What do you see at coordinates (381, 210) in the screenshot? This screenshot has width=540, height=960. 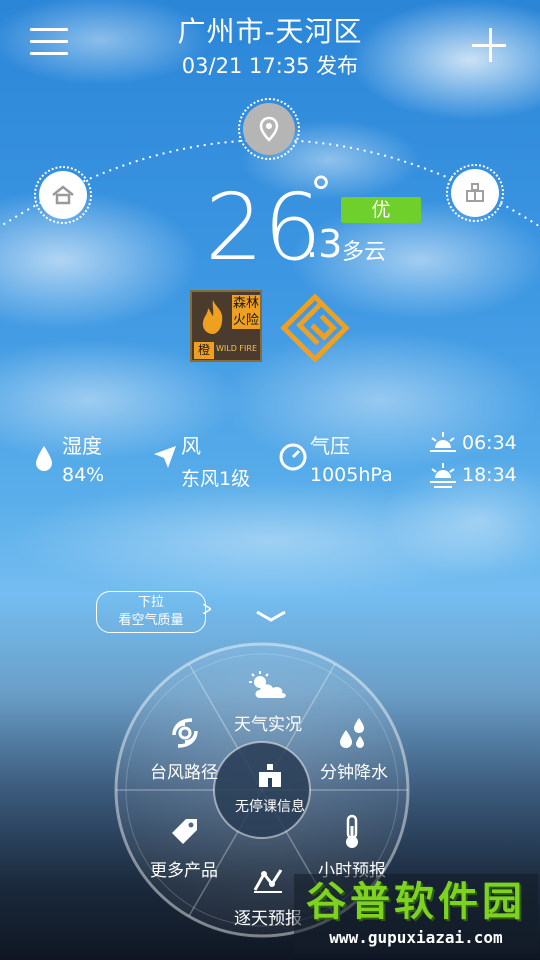 I see `aqi-badge: 优` at bounding box center [381, 210].